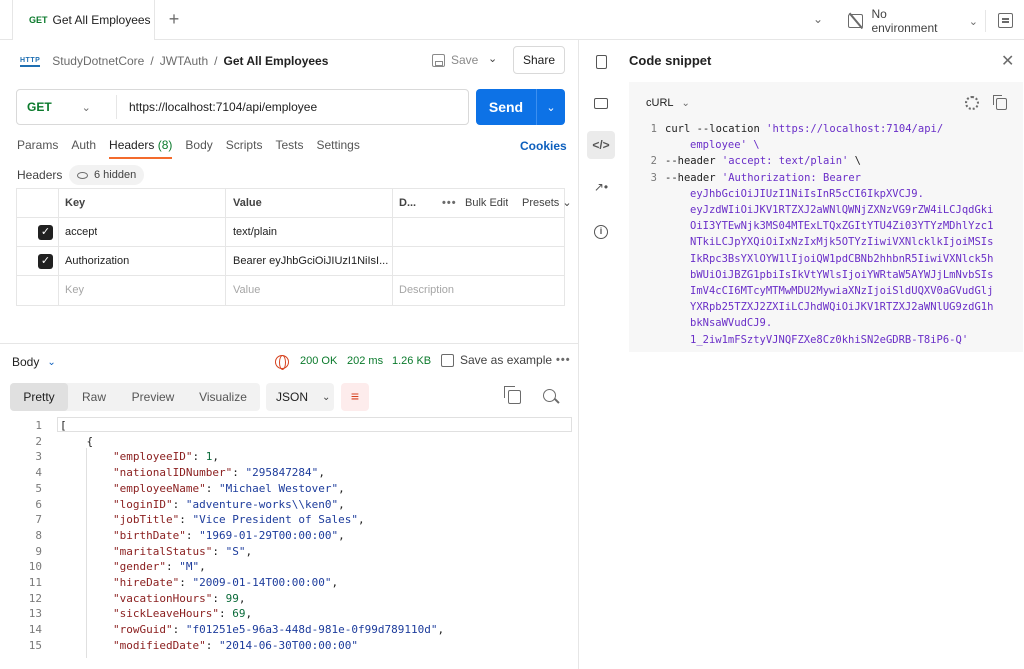  What do you see at coordinates (67, 107) in the screenshot?
I see `method-select: GET ⌄` at bounding box center [67, 107].